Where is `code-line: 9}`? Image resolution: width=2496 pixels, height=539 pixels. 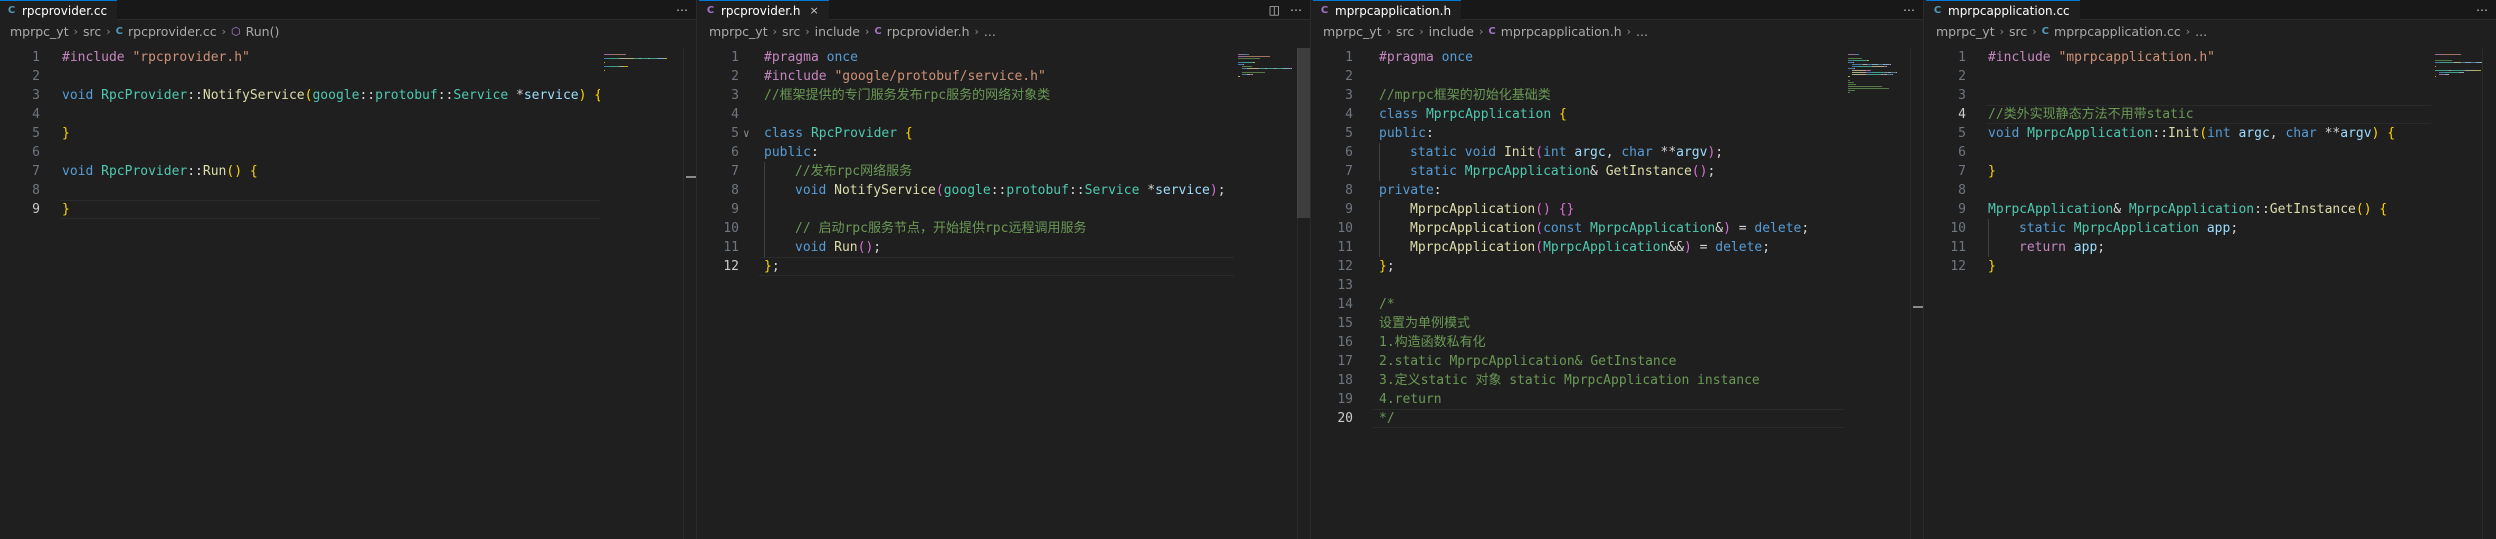
code-line: 9} is located at coordinates (348, 209).